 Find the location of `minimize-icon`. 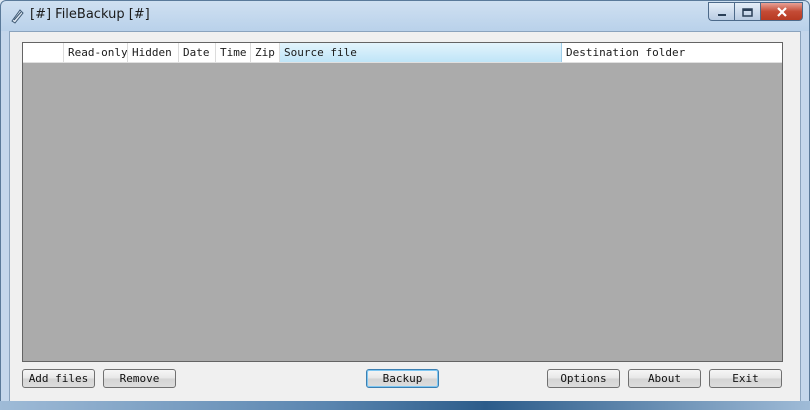

minimize-icon is located at coordinates (722, 11).